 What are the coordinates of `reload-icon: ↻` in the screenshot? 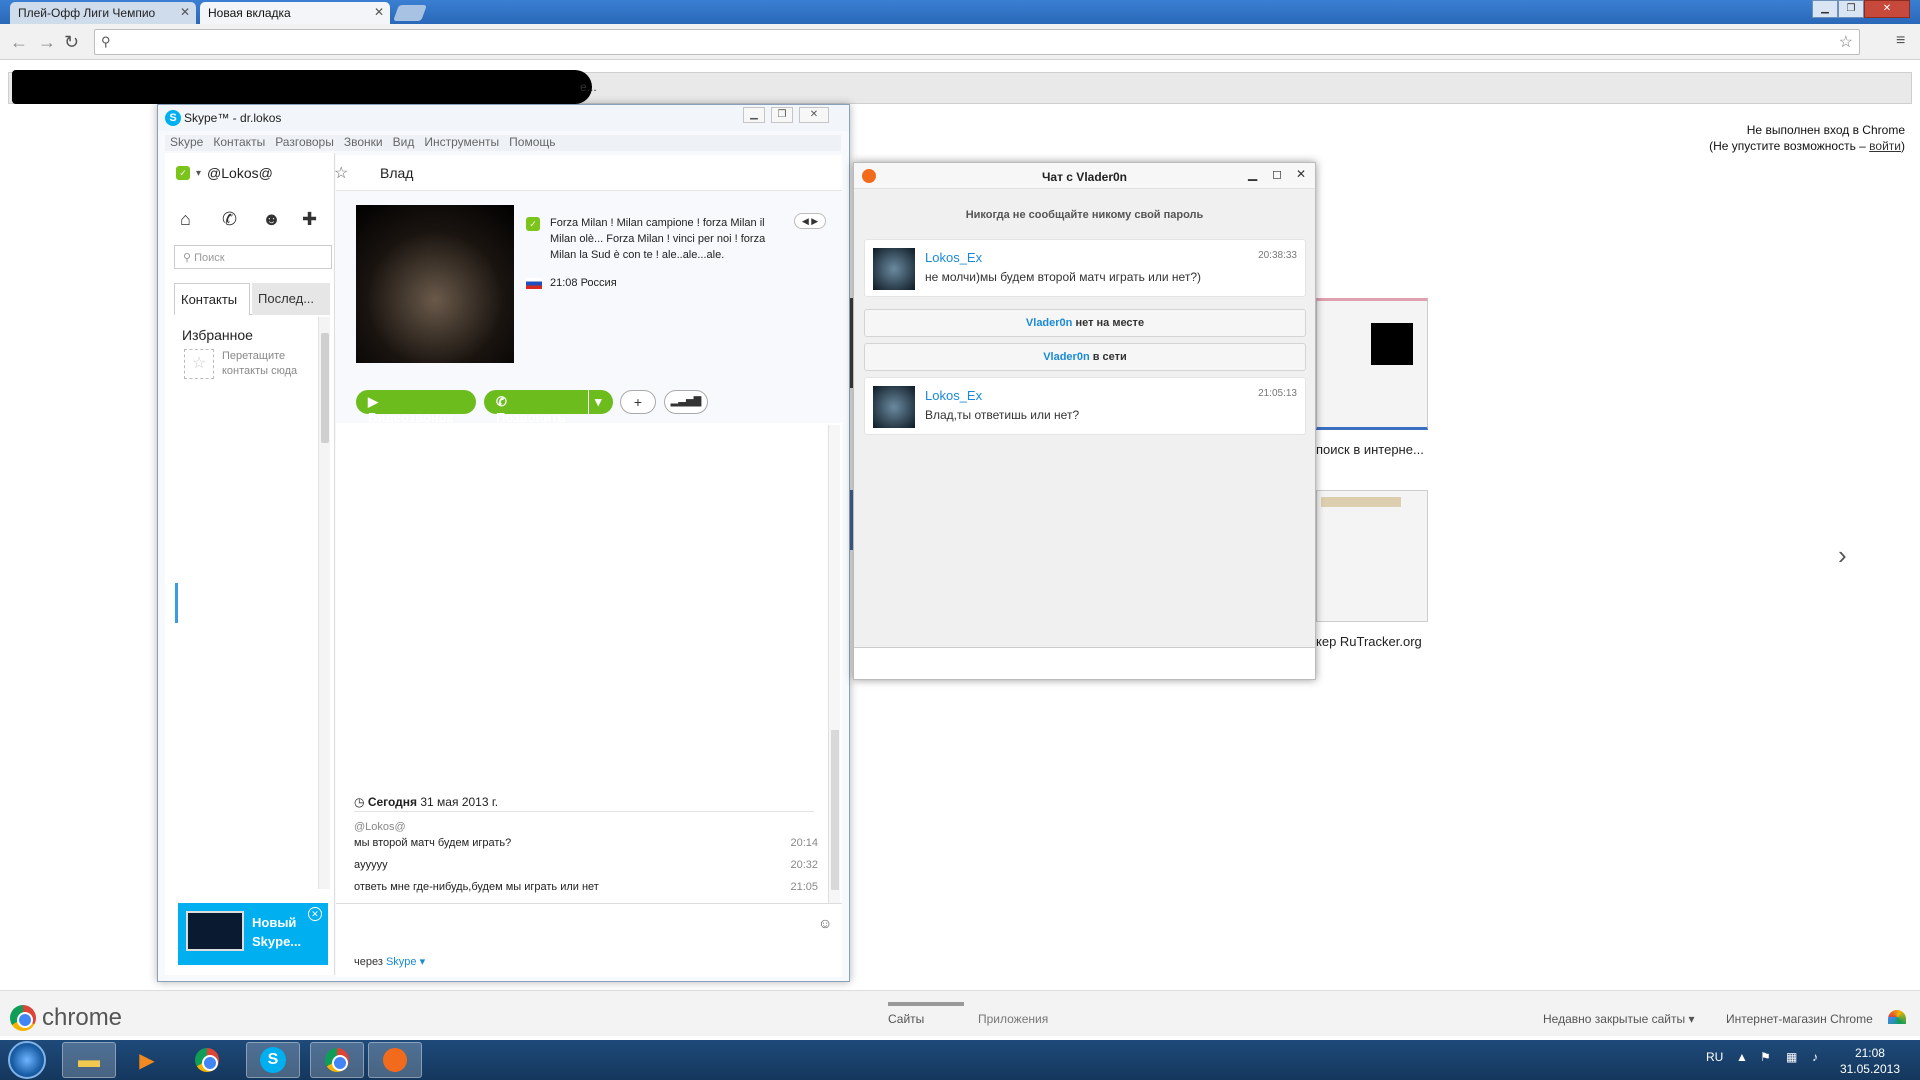 It's located at (71, 42).